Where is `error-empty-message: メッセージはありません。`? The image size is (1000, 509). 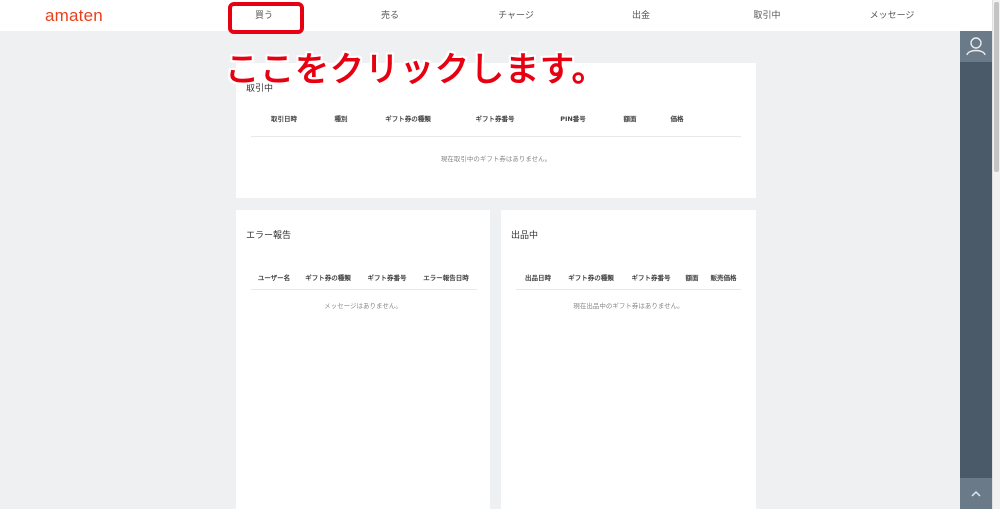
error-empty-message: メッセージはありません。 is located at coordinates (363, 306).